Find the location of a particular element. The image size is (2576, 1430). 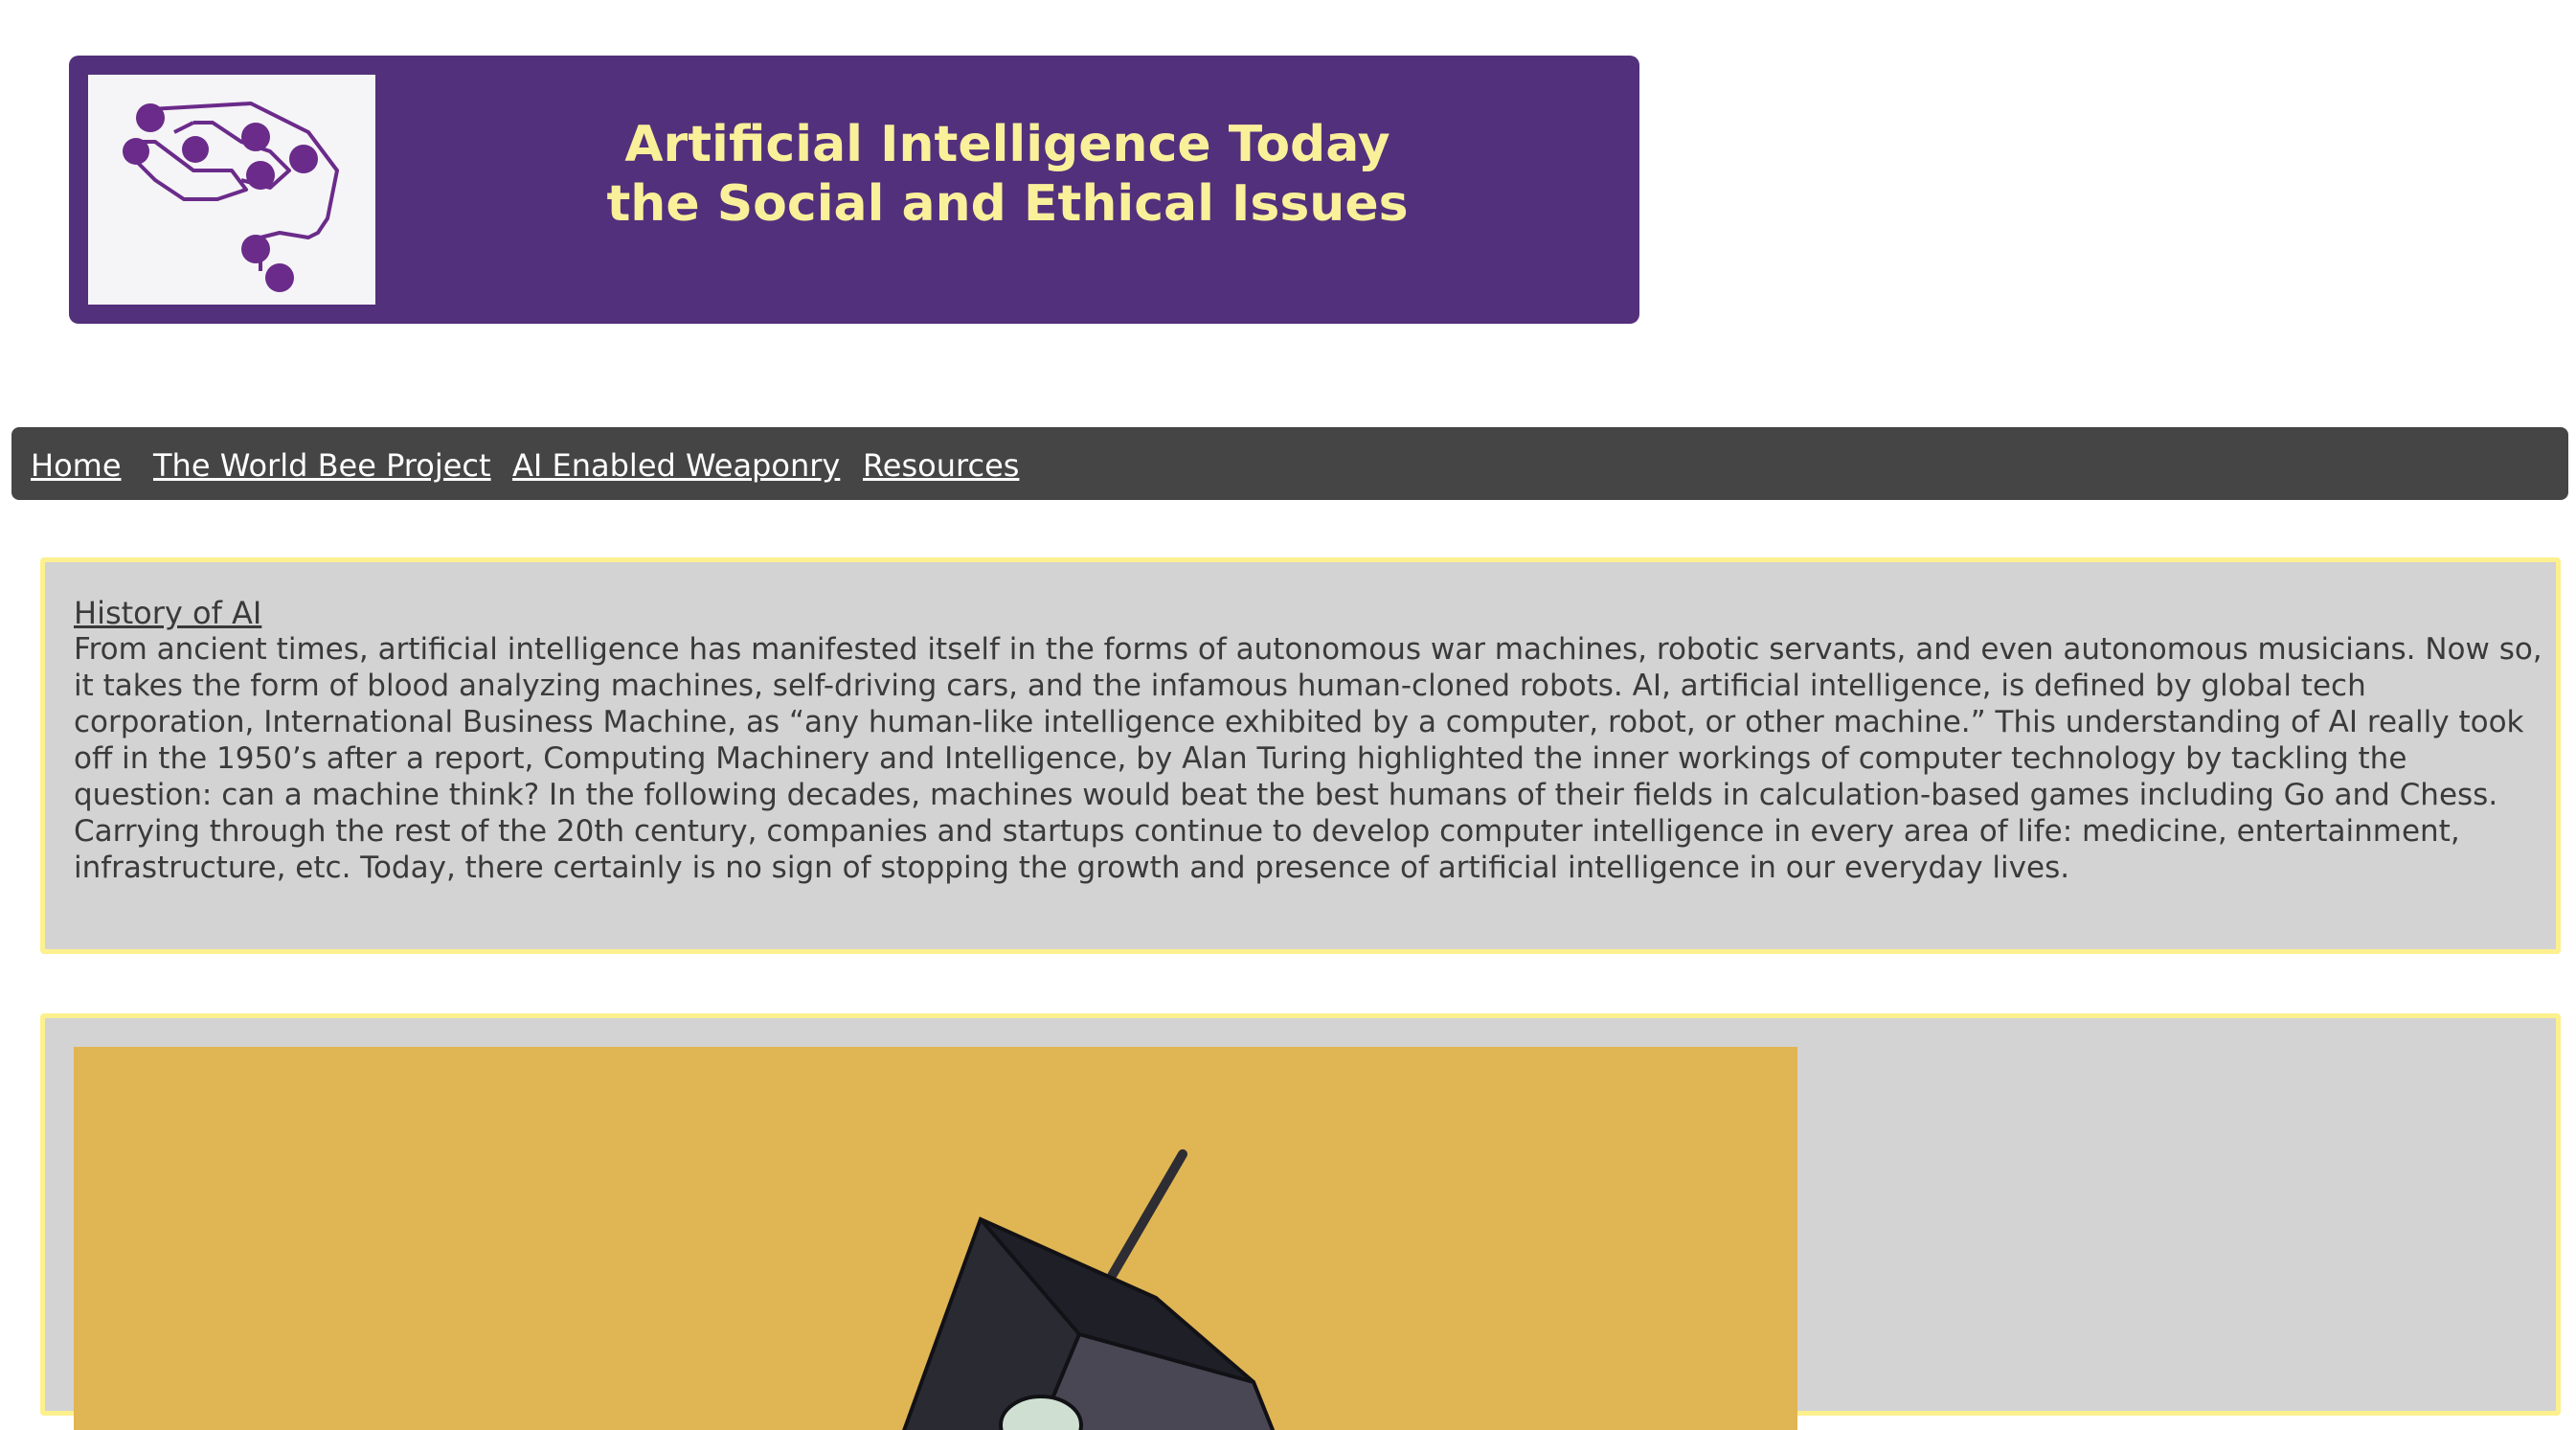

history-heading: History of AI is located at coordinates (168, 613).